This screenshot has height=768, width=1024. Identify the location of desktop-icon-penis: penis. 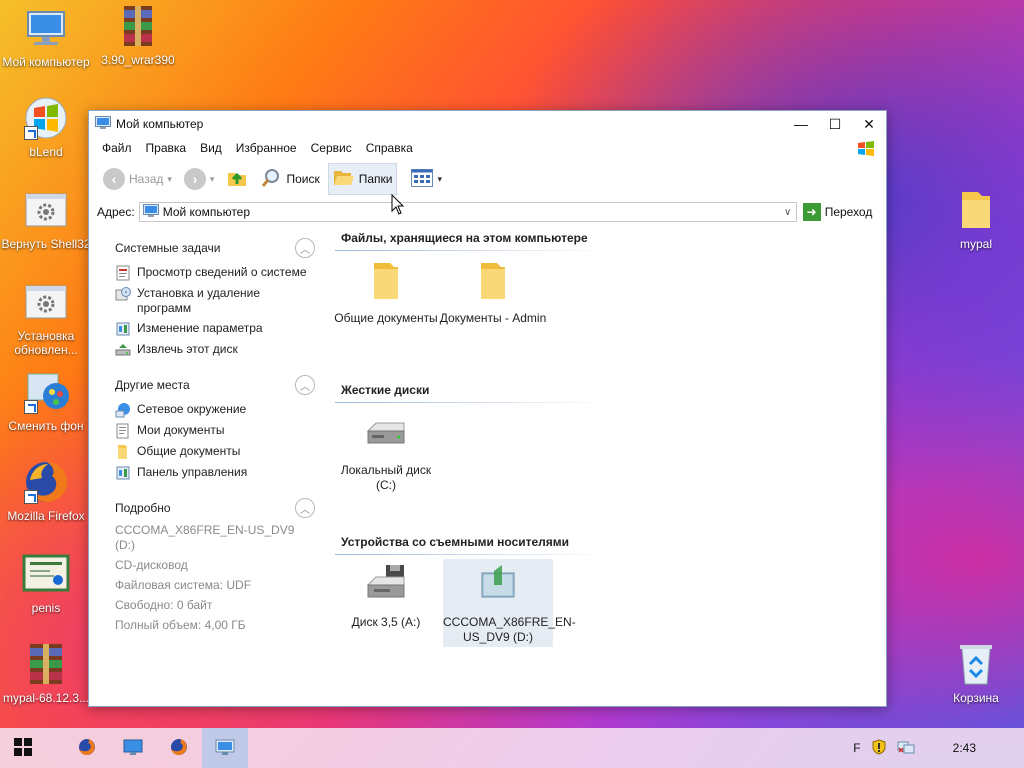
(46, 582).